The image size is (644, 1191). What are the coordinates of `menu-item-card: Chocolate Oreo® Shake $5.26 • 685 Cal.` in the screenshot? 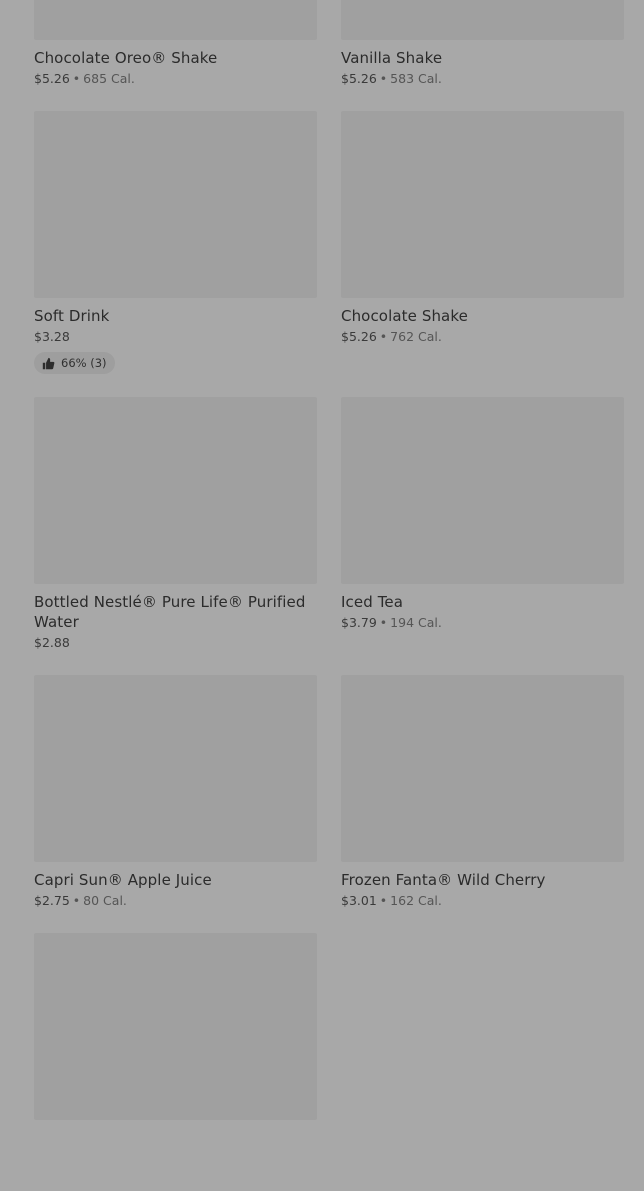 It's located at (175, 55).